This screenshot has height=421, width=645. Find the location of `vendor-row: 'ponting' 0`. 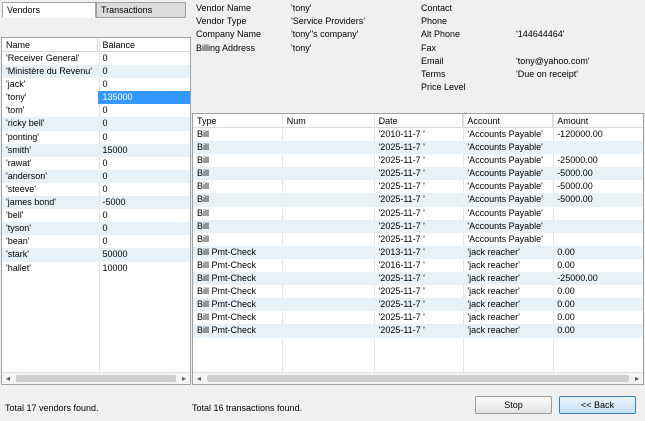

vendor-row: 'ponting' 0 is located at coordinates (96, 137).